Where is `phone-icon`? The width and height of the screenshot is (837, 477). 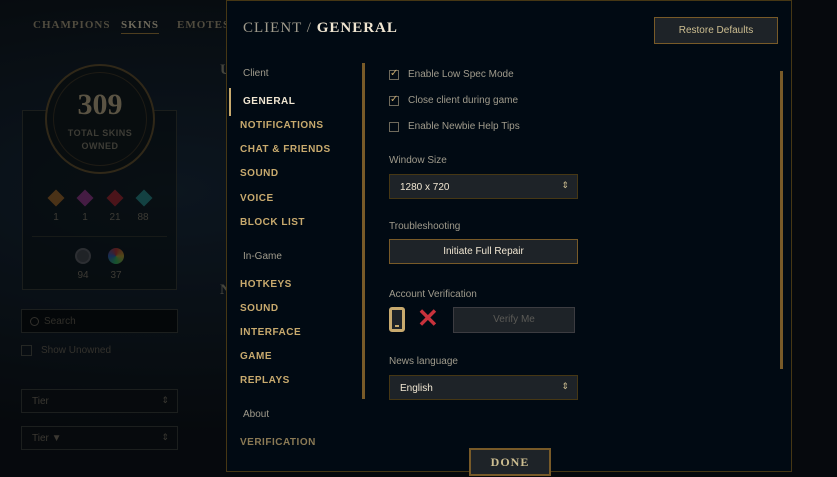
phone-icon is located at coordinates (397, 319).